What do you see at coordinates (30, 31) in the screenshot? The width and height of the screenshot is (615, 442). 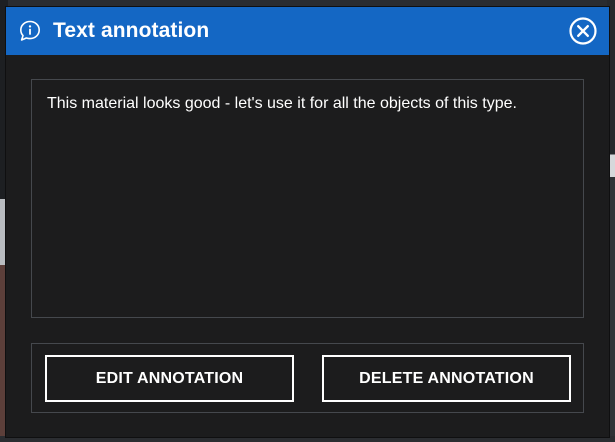 I see `speech-bubble-info-icon` at bounding box center [30, 31].